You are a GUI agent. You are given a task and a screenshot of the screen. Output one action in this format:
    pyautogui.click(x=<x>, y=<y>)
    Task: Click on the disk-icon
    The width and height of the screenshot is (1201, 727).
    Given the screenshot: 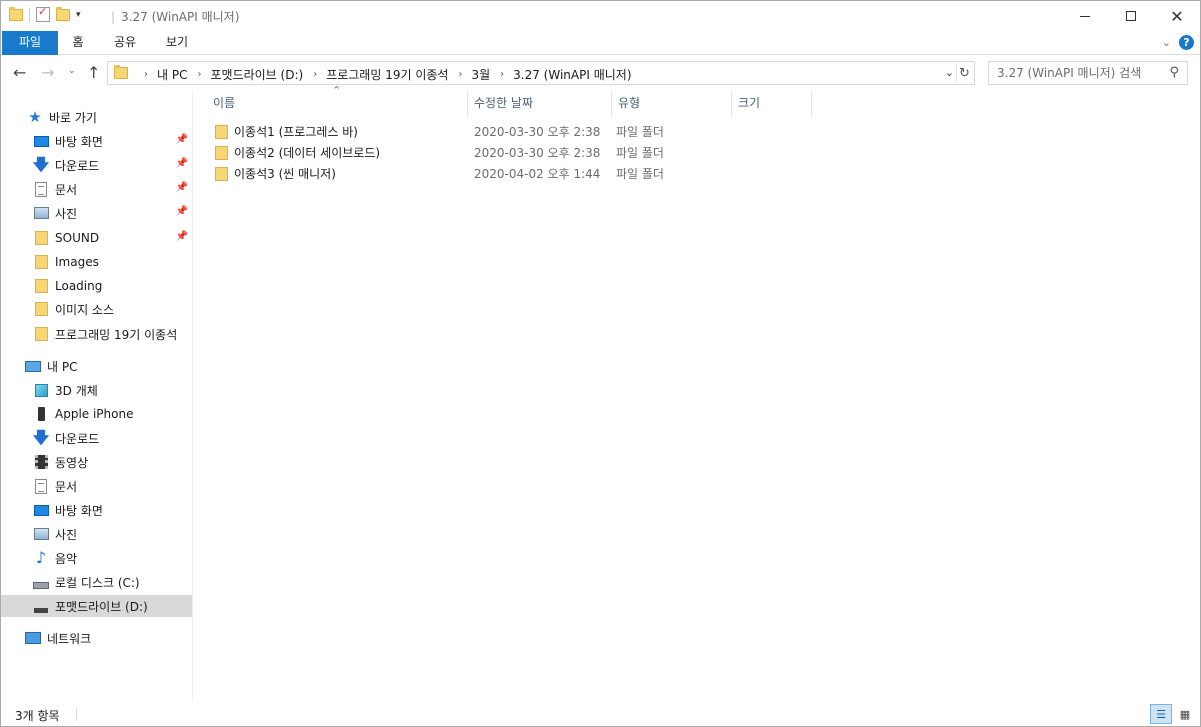 What is the action you would take?
    pyautogui.click(x=41, y=582)
    